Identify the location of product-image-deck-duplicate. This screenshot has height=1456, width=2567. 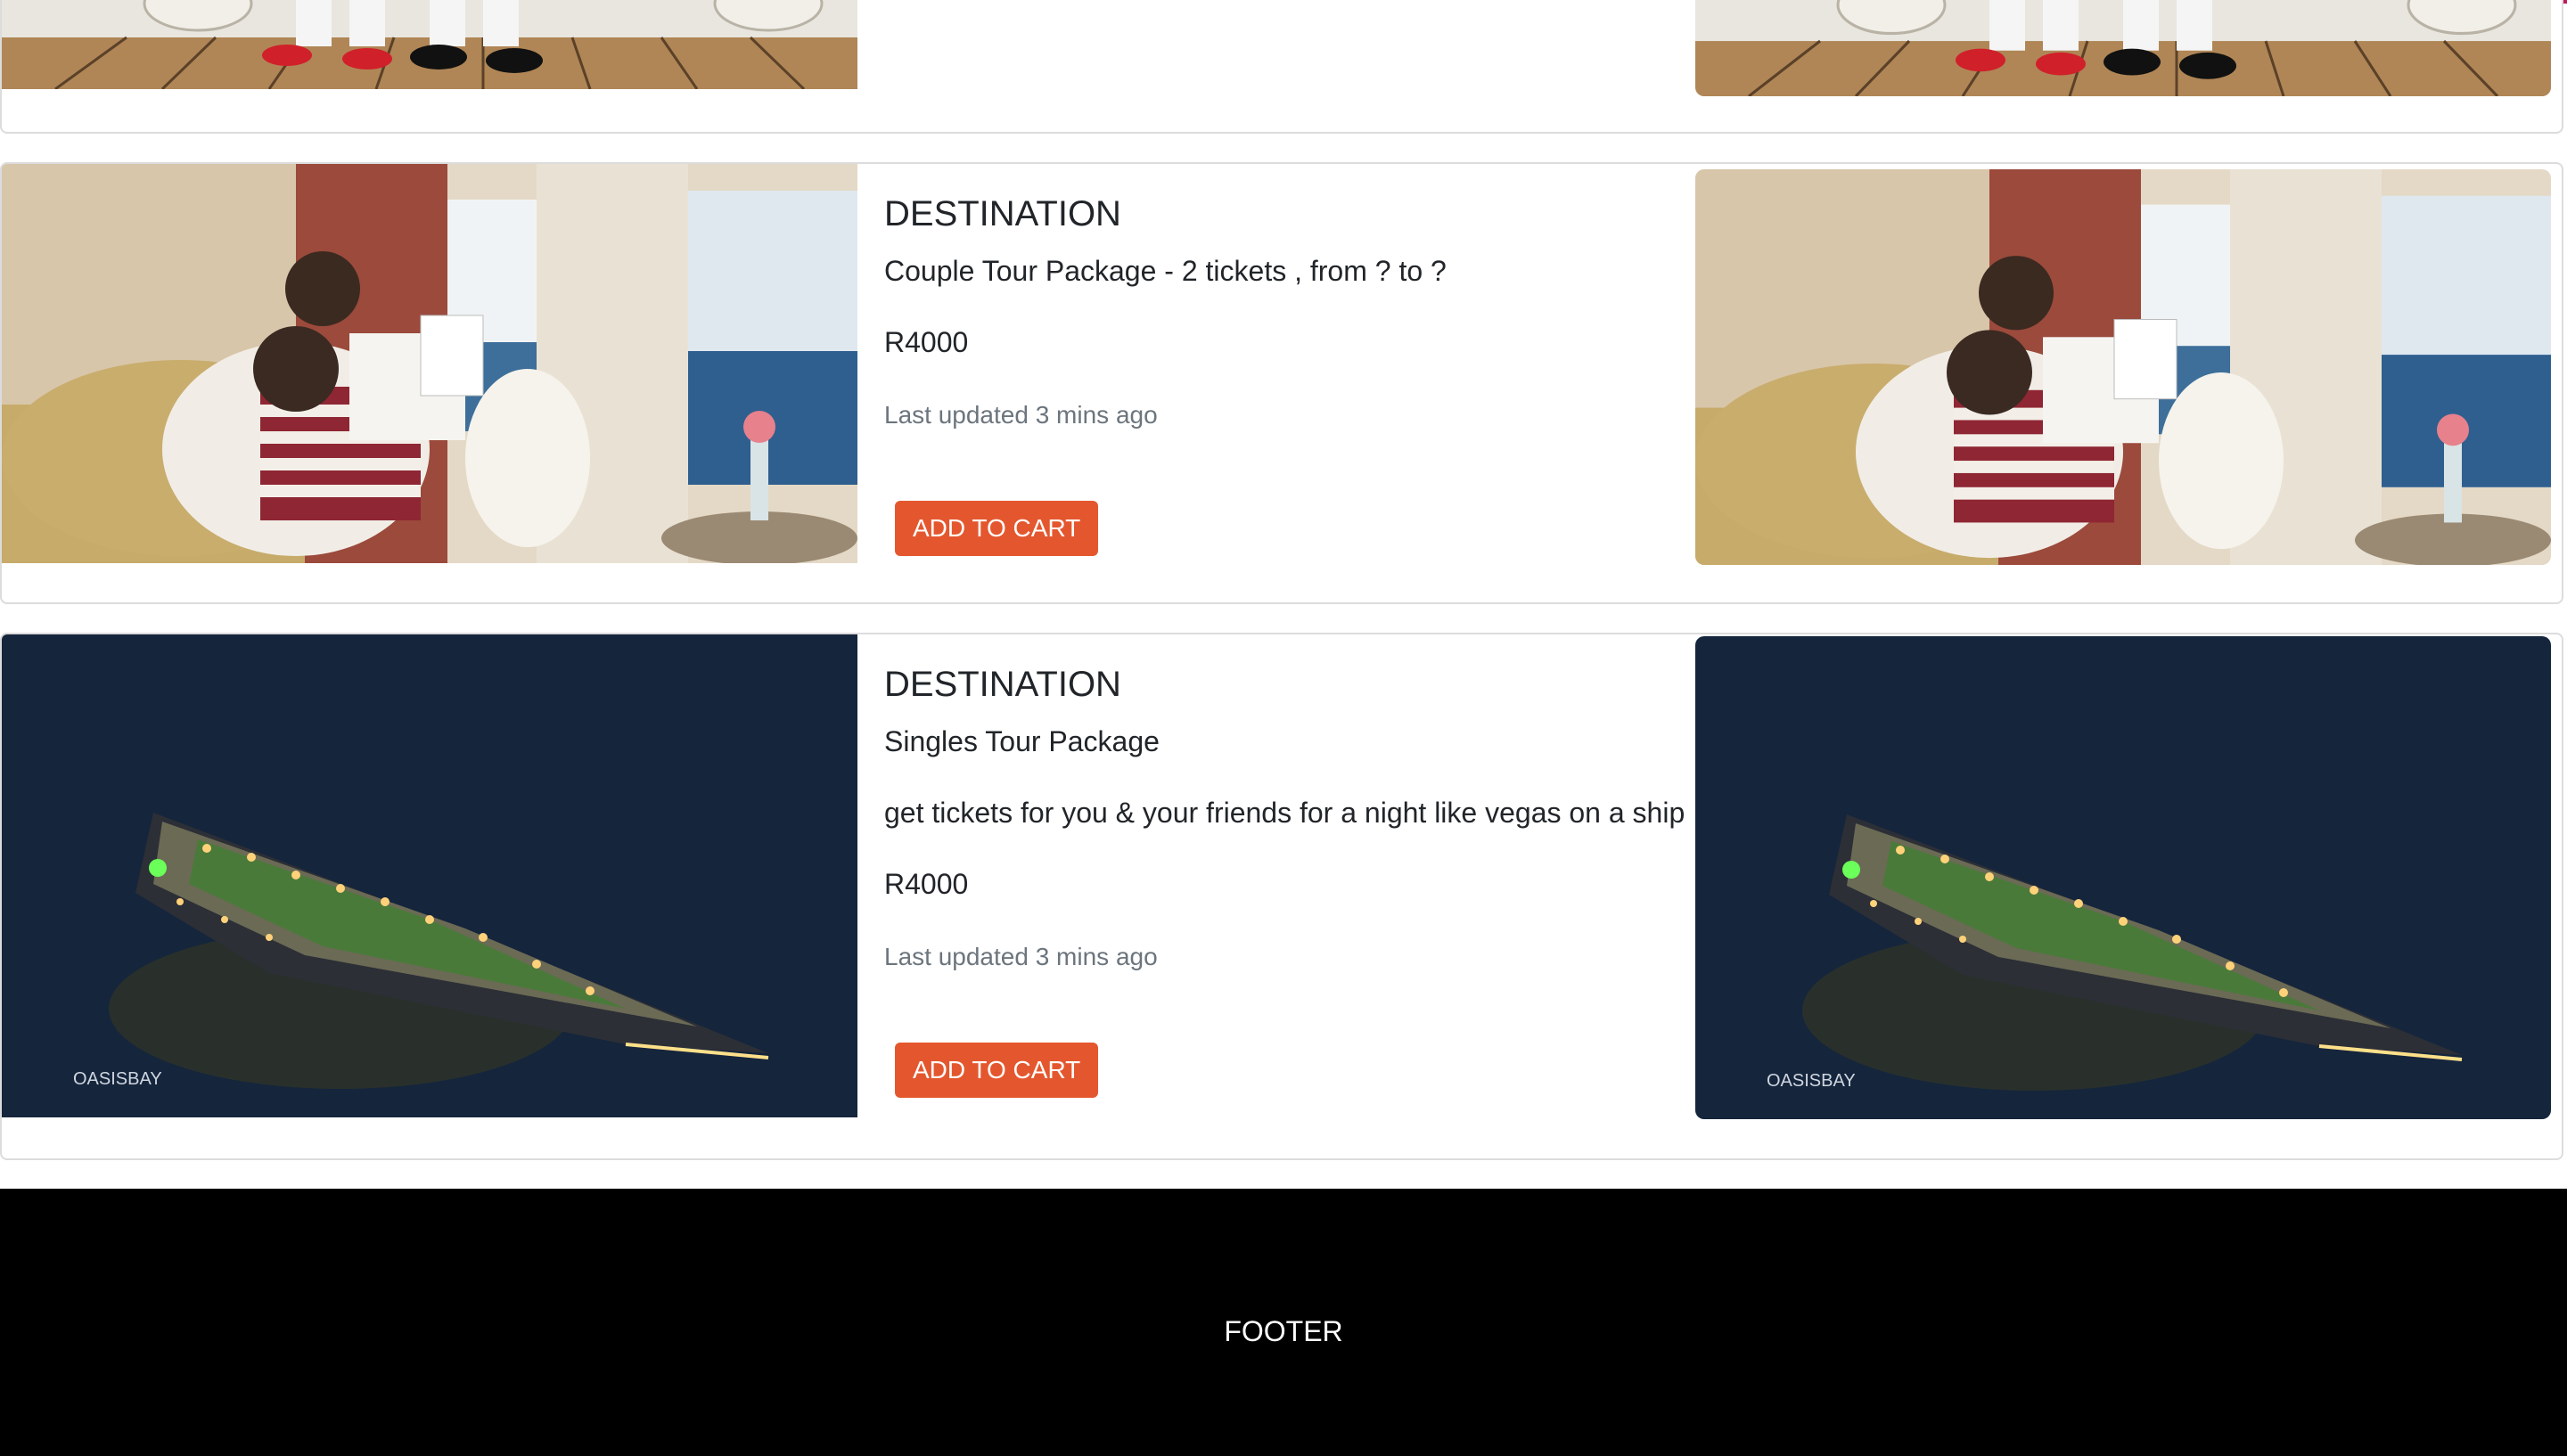
(2123, 48).